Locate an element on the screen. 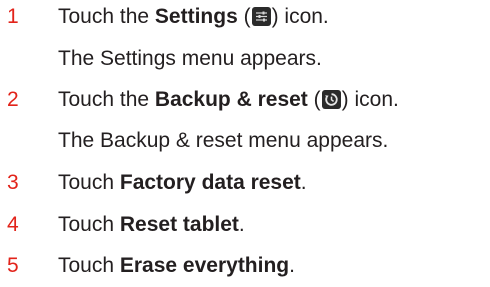 This screenshot has width=490, height=287. step-text: Touch the Settings ( ) icon. is located at coordinates (193, 17).